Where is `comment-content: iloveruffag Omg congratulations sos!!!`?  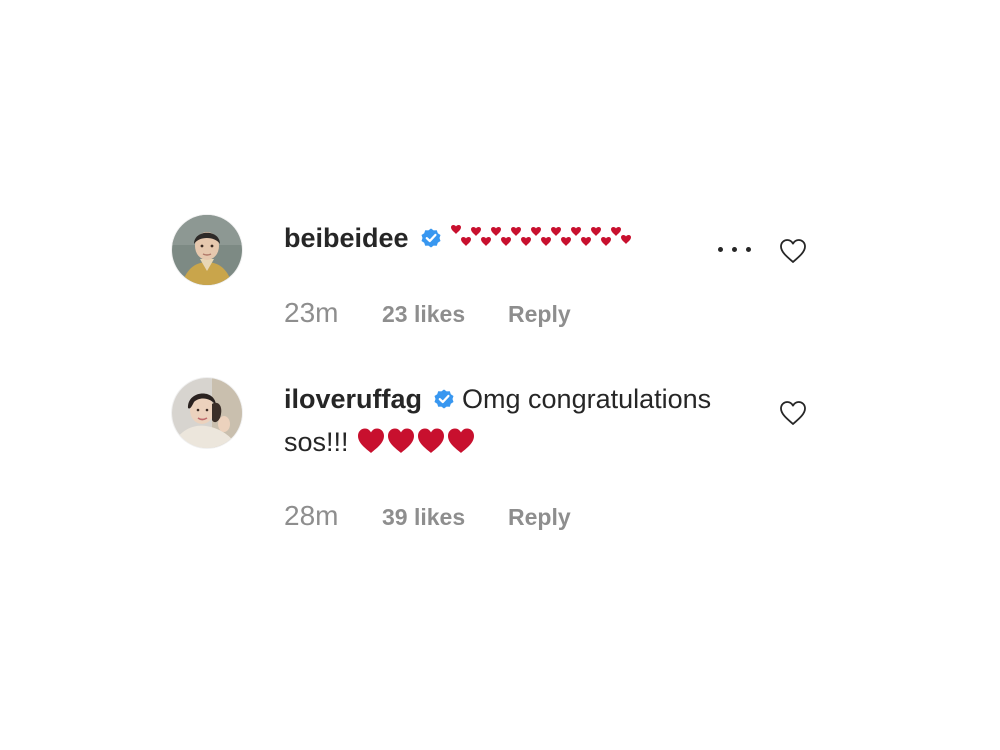
comment-content: iloveruffag Omg congratulations sos!!! is located at coordinates (514, 422).